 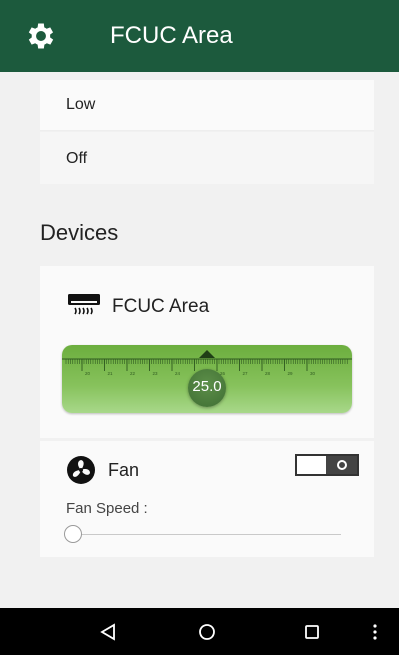 I want to click on page-title: FCUC Area, so click(x=171, y=35).